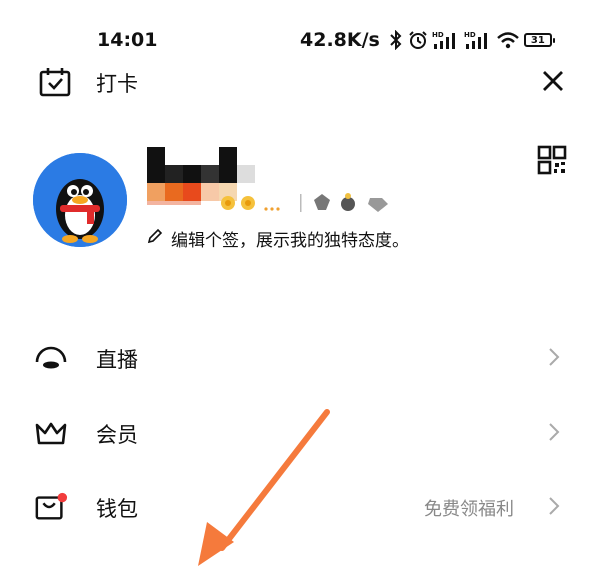  Describe the element at coordinates (508, 40) in the screenshot. I see `wifi-icon` at that location.